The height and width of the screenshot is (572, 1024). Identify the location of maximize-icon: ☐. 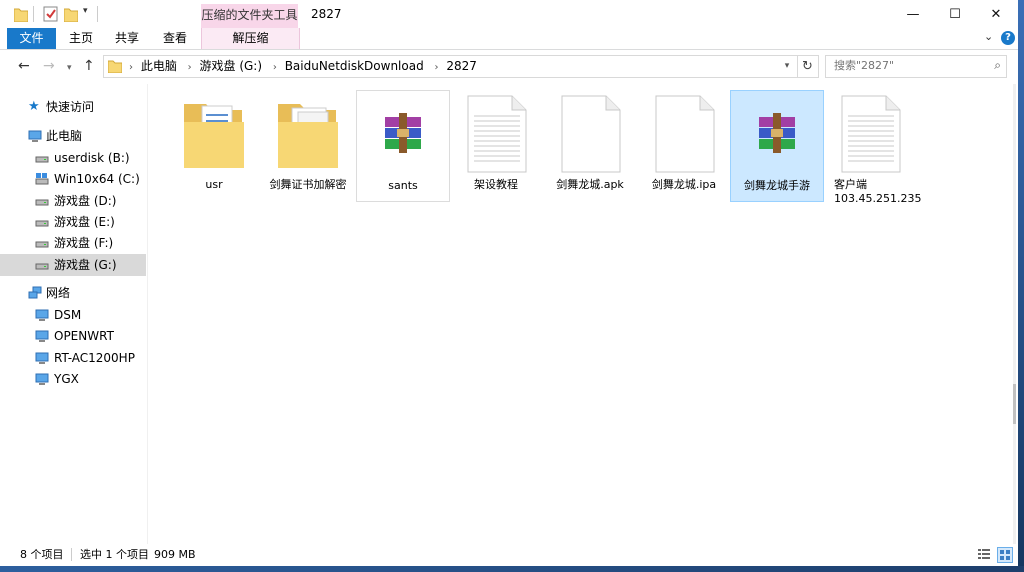
(955, 14).